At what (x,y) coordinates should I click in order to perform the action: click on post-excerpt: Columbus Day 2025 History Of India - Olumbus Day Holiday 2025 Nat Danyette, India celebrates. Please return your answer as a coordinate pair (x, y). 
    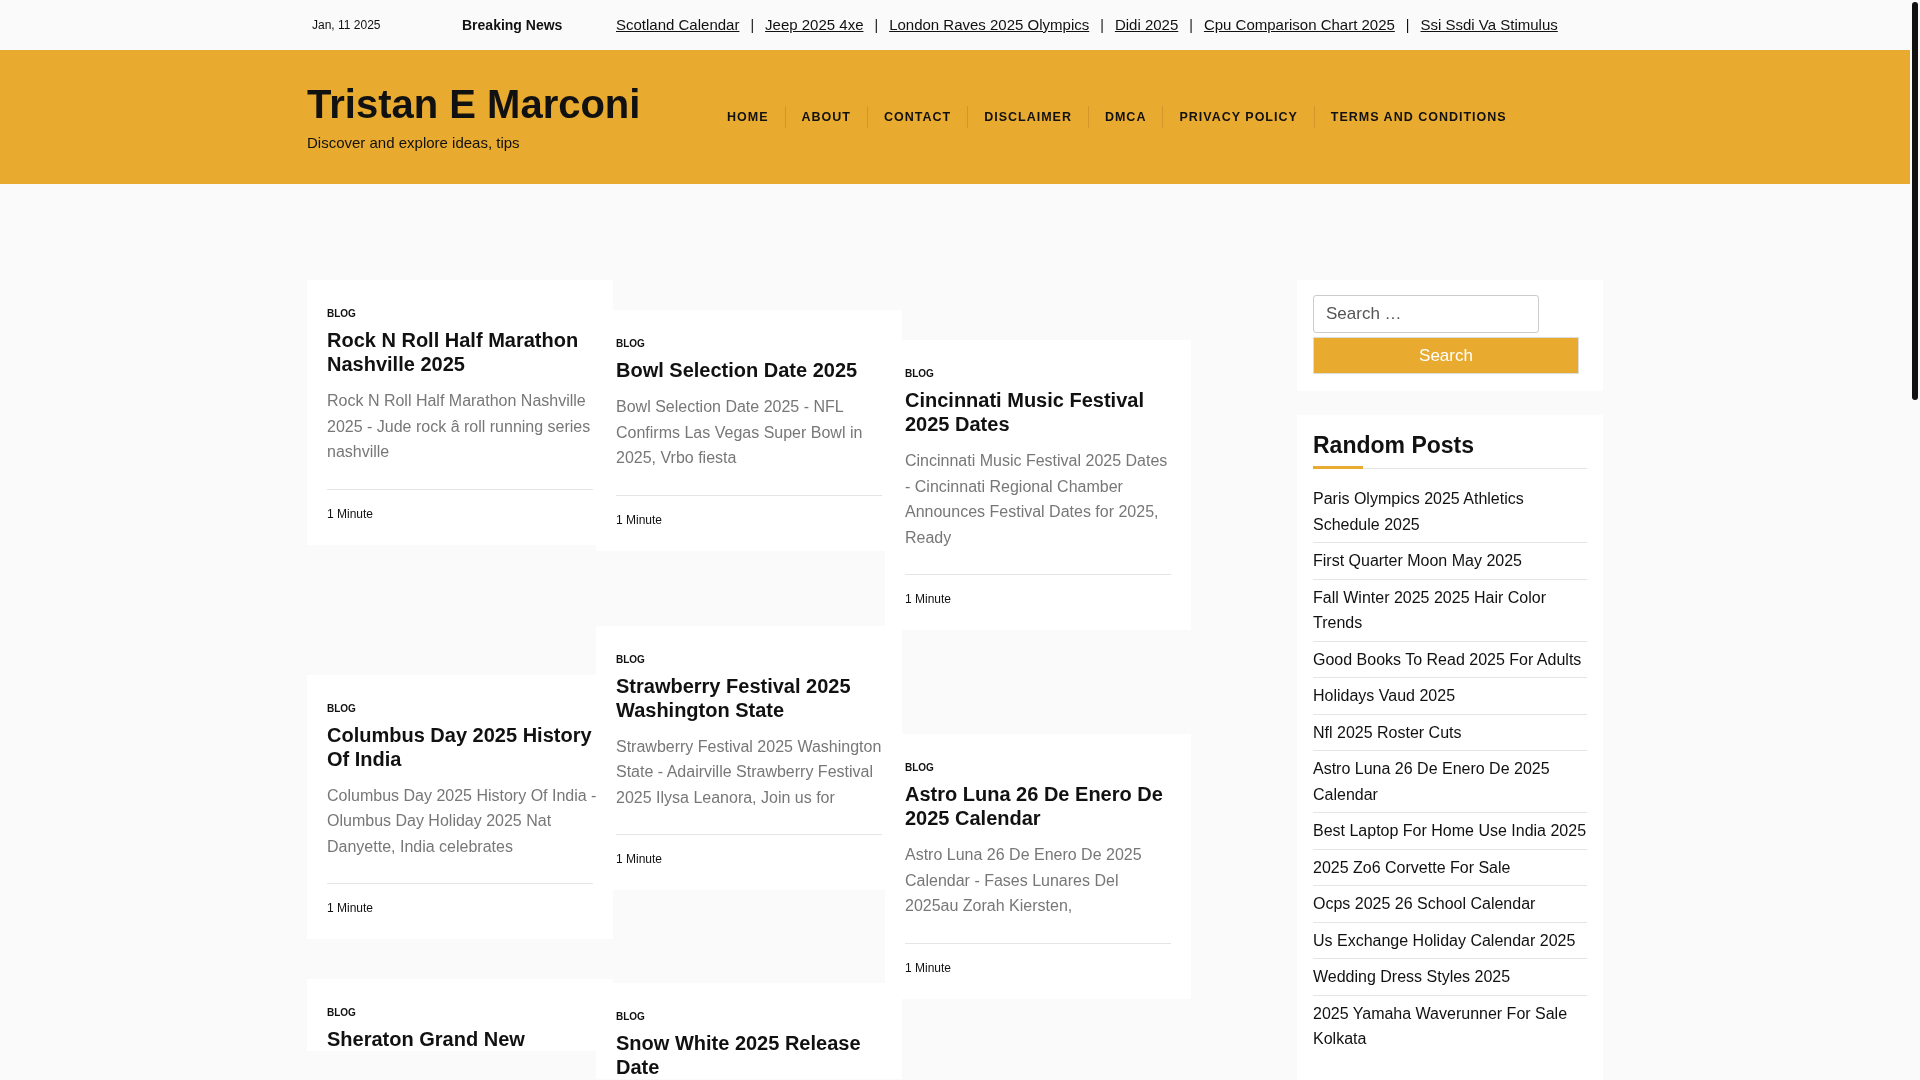
    Looking at the image, I should click on (462, 821).